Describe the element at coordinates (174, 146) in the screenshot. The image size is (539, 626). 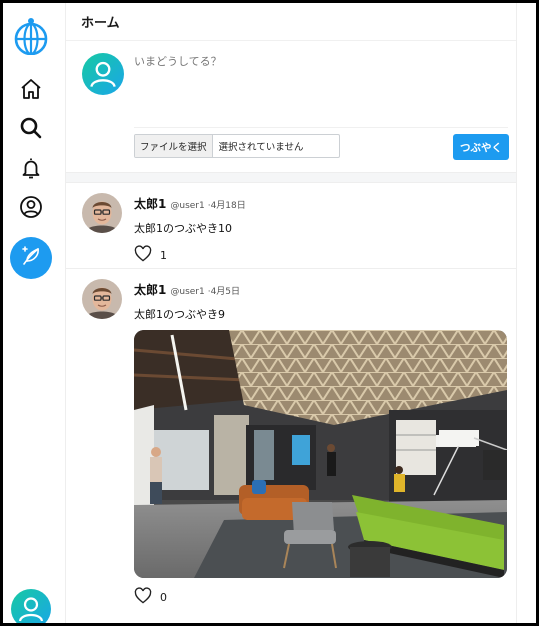
I see `file-select-button: ファイルを選択` at that location.